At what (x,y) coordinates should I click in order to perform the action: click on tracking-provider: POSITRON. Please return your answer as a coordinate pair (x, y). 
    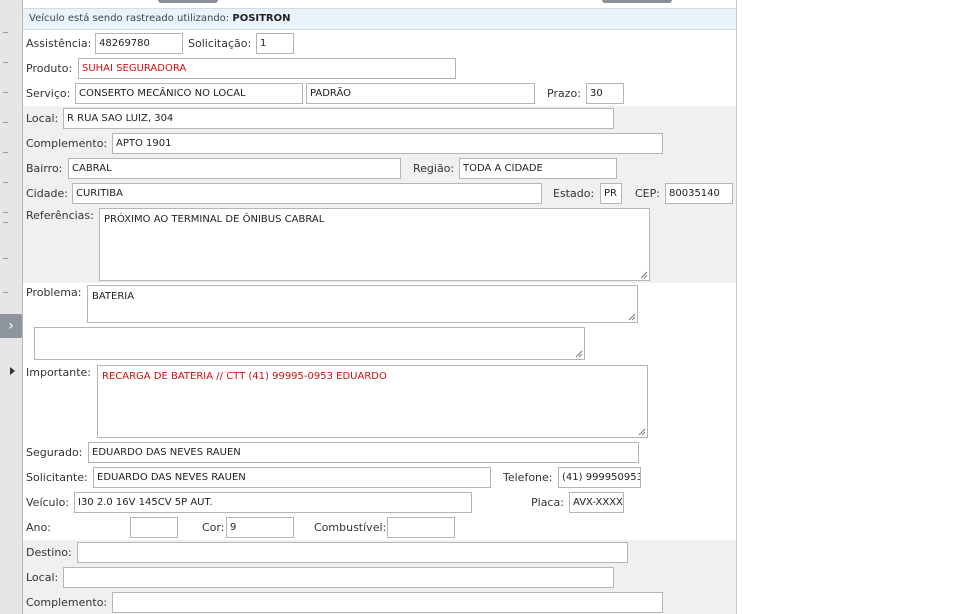
    Looking at the image, I should click on (261, 18).